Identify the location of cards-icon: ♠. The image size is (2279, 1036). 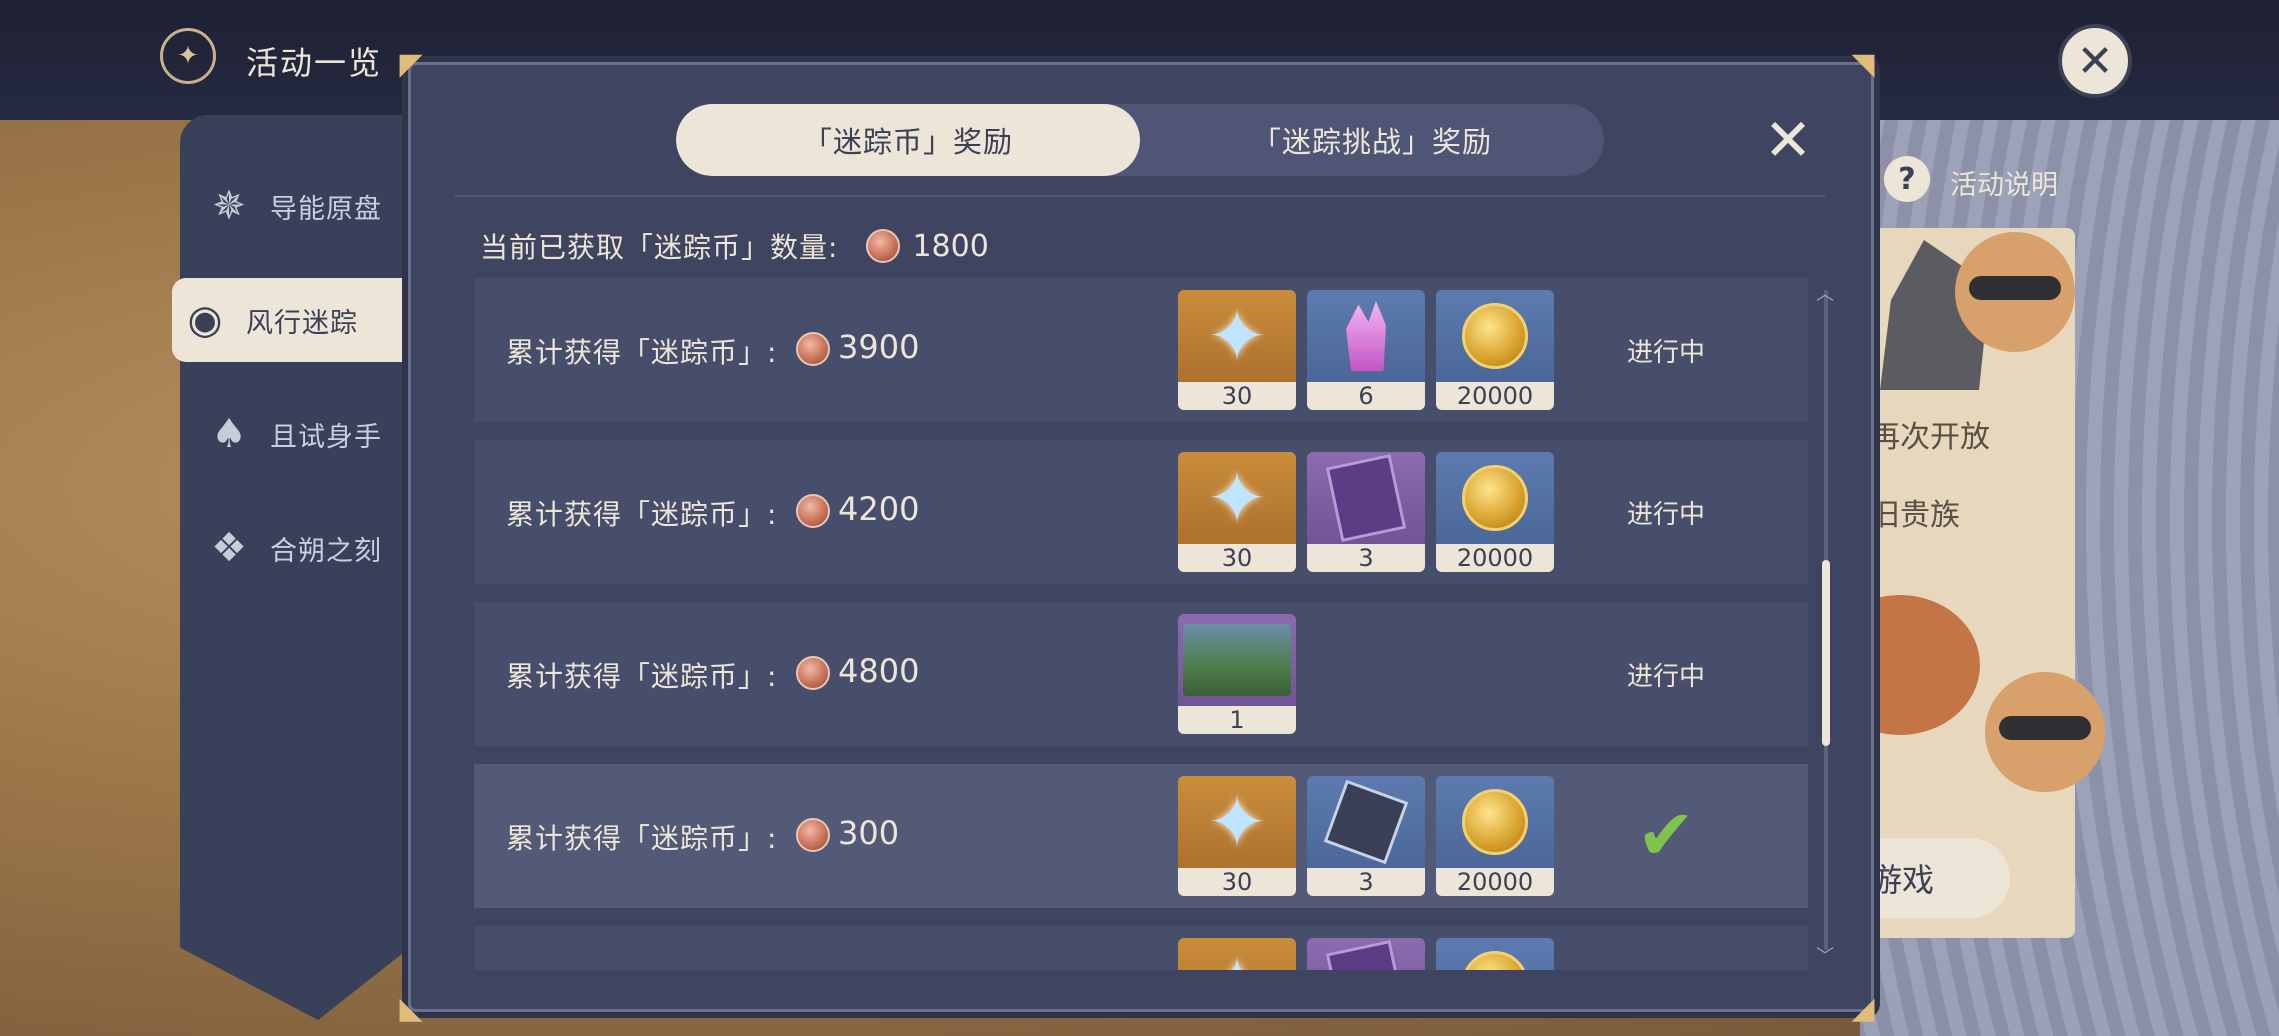
(229, 434).